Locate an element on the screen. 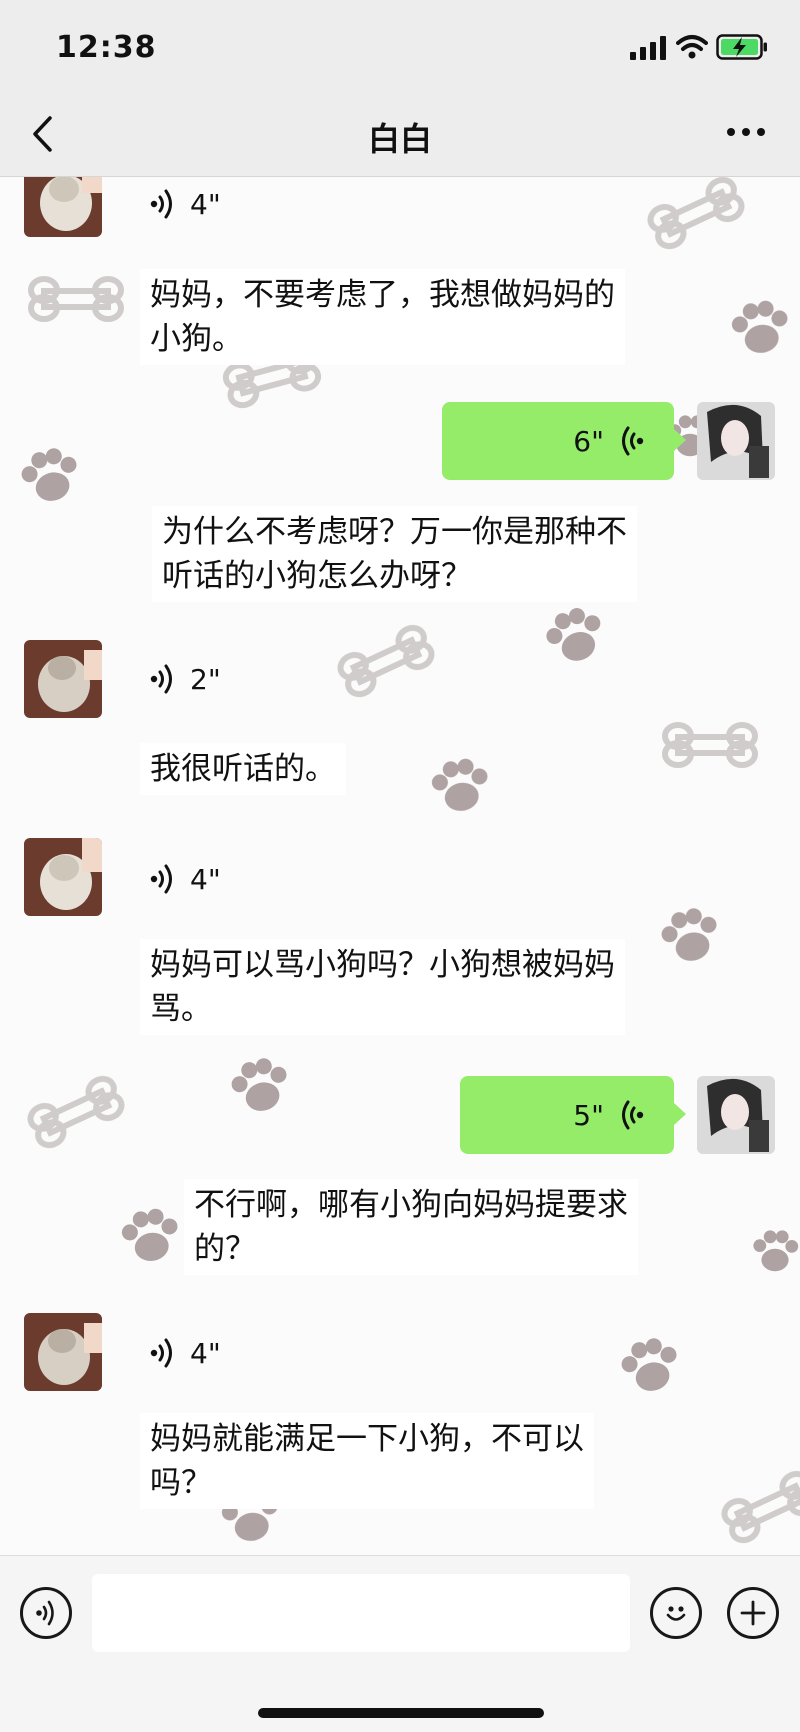 The image size is (800, 1732). text-line: 的？ is located at coordinates (225, 1249).